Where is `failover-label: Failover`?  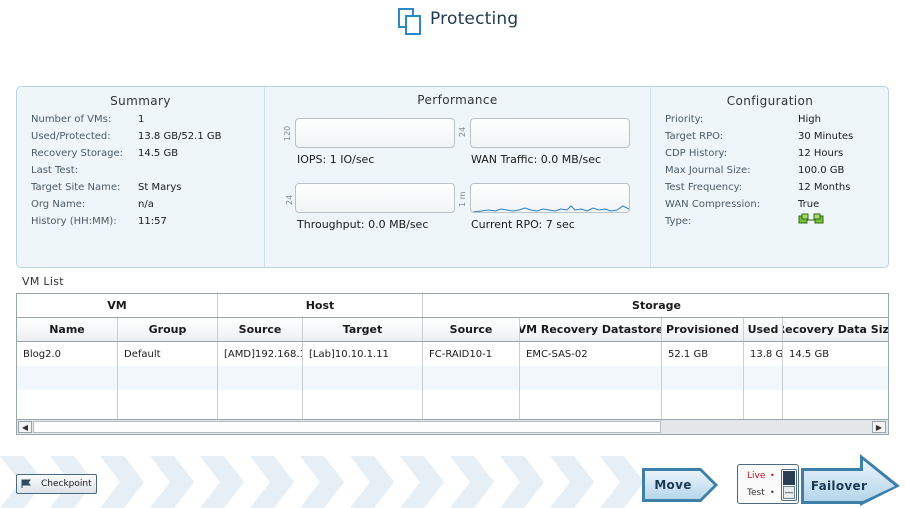
failover-label: Failover is located at coordinates (839, 486).